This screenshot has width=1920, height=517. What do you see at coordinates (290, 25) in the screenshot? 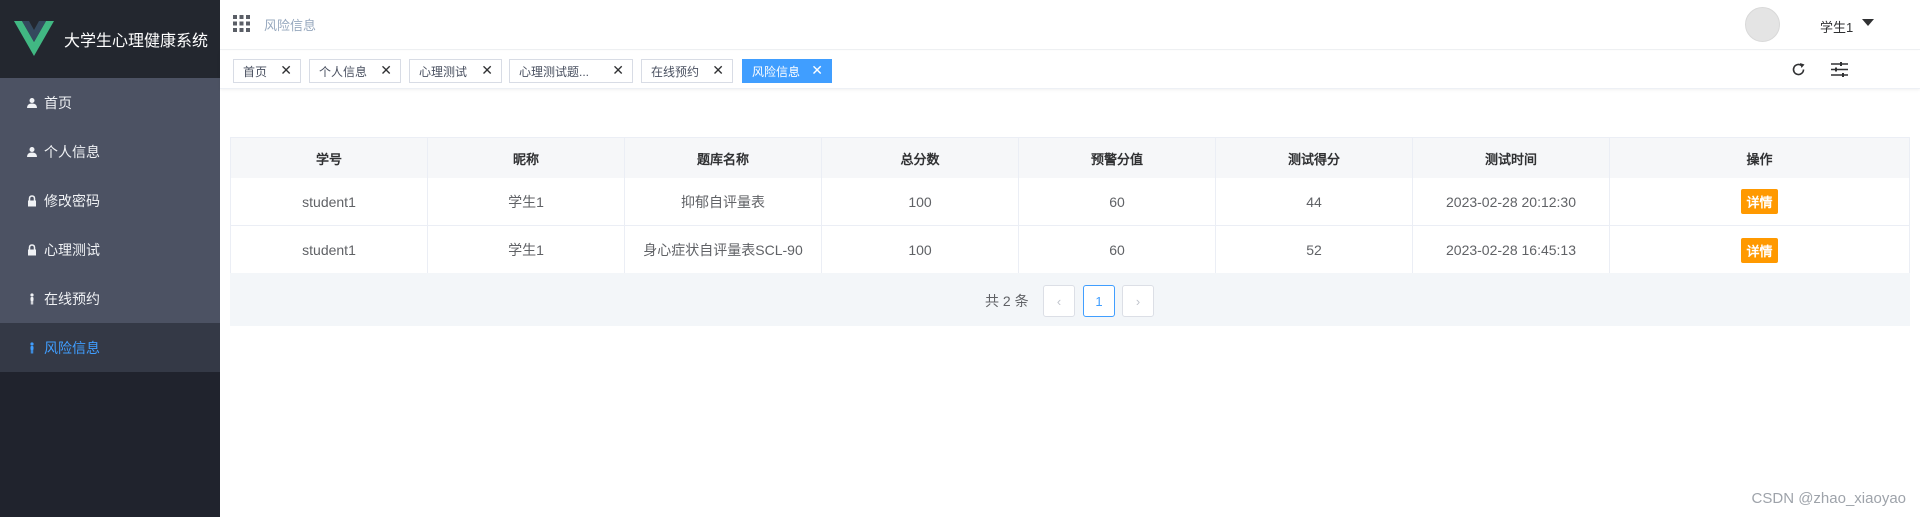
I see `breadcrumb: 风险信息` at bounding box center [290, 25].